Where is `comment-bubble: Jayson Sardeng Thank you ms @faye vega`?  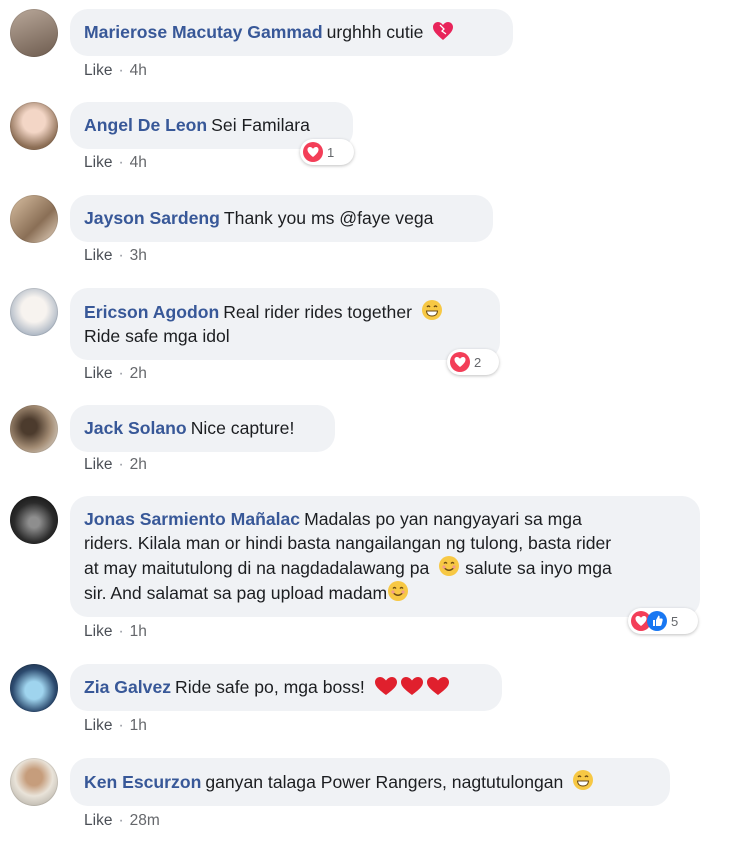 comment-bubble: Jayson Sardeng Thank you ms @faye vega is located at coordinates (281, 218).